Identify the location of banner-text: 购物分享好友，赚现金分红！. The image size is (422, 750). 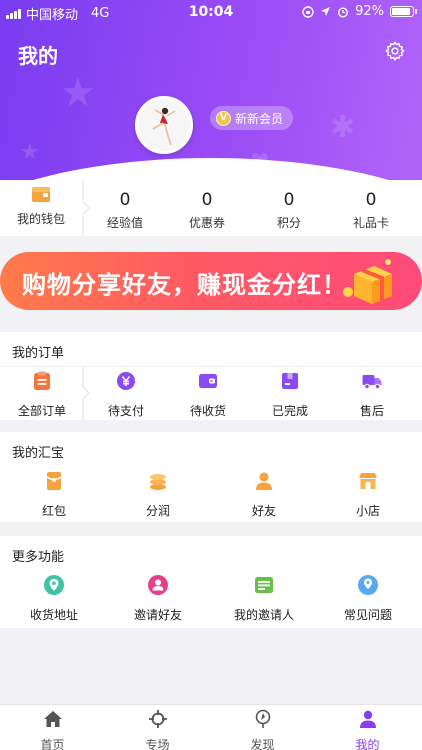
(184, 285).